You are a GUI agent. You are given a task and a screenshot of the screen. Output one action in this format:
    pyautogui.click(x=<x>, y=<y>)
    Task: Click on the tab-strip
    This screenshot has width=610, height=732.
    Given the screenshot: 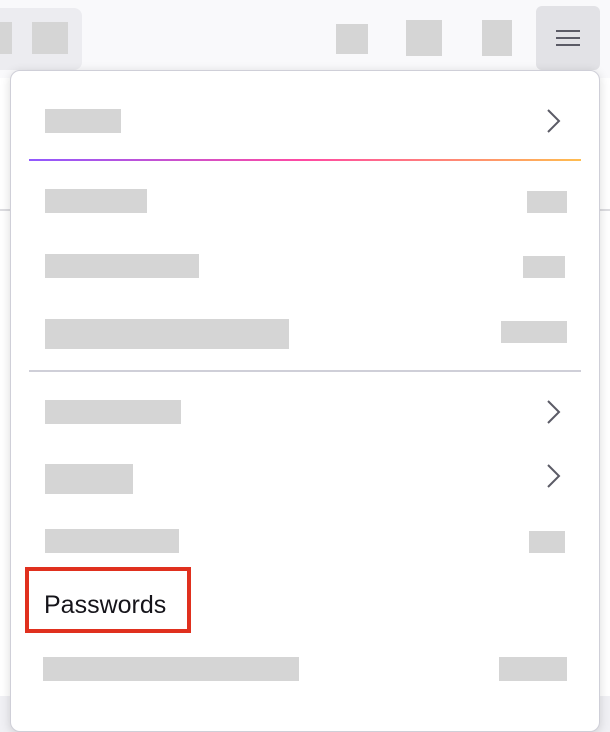 What is the action you would take?
    pyautogui.click(x=41, y=39)
    